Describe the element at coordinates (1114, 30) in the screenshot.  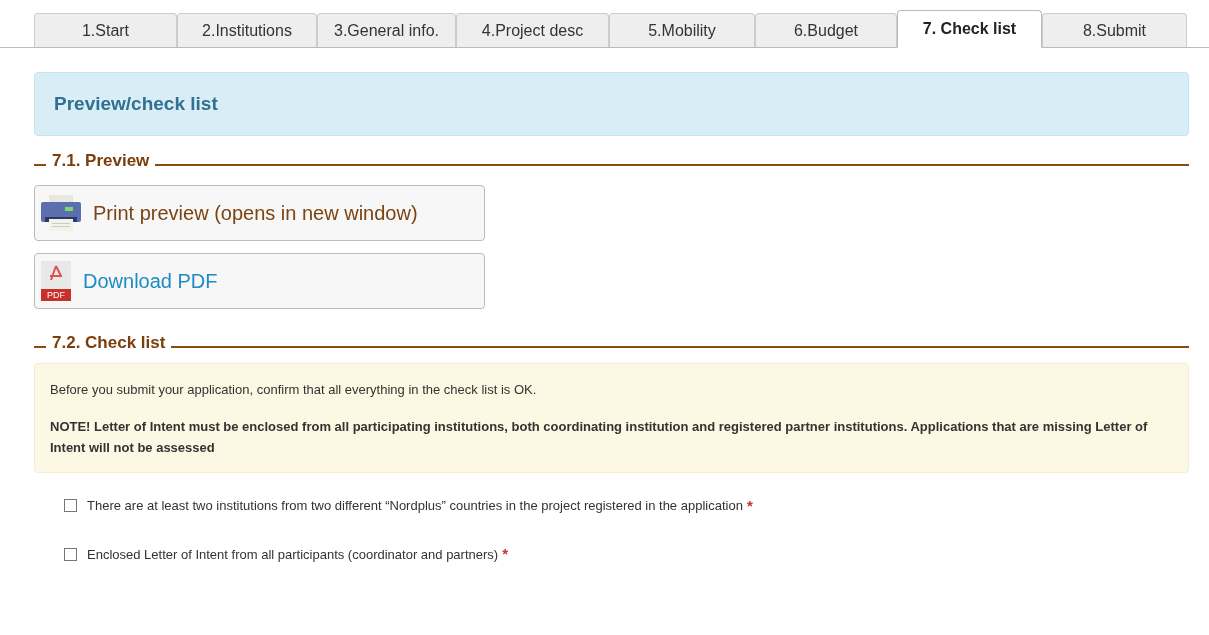
I see `tab: 8.Submit` at that location.